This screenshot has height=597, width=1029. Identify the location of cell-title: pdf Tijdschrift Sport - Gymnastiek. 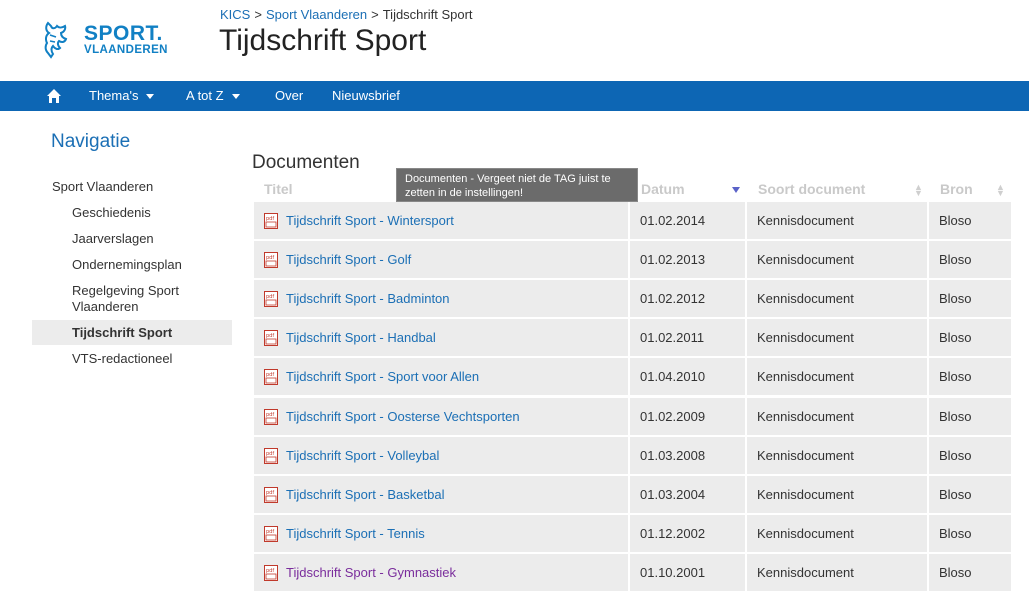
(441, 572).